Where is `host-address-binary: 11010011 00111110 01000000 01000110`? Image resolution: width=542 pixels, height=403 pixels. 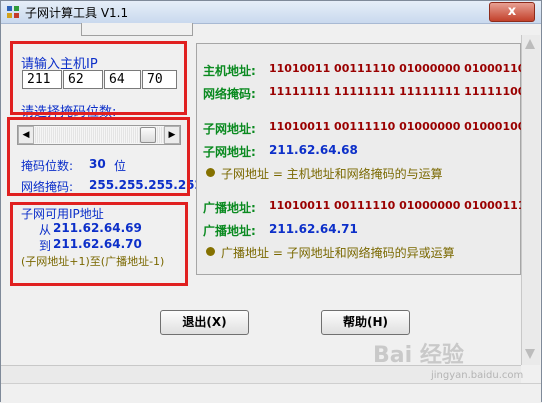 host-address-binary: 11010011 00111110 01000000 01000110 is located at coordinates (397, 68).